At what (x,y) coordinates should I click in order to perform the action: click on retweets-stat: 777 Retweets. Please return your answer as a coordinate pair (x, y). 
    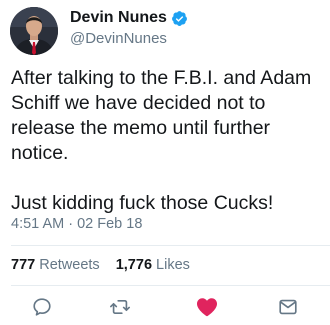
    Looking at the image, I should click on (57, 265).